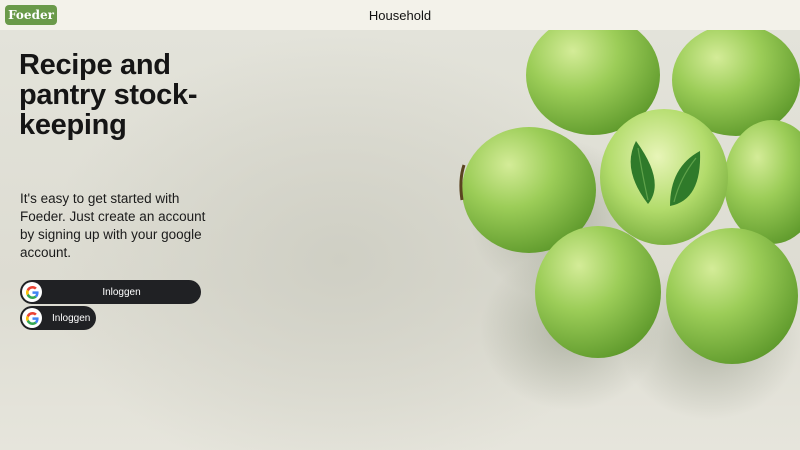 This screenshot has width=800, height=450. I want to click on top-bar: Foeder Household, so click(400, 15).